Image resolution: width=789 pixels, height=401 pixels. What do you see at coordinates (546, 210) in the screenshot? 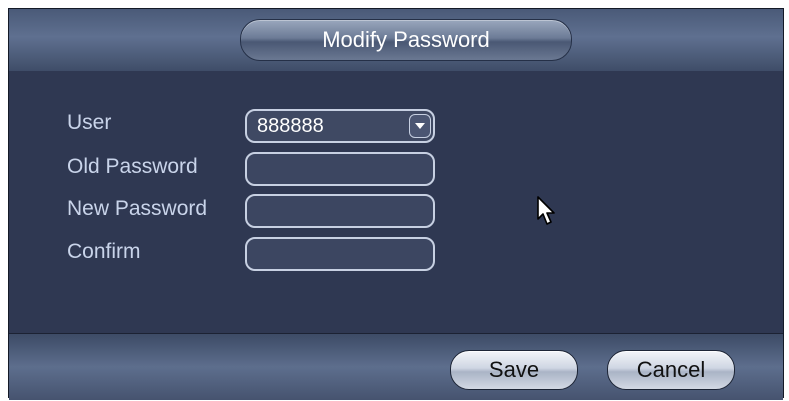
I see `mouse-pointer-icon` at bounding box center [546, 210].